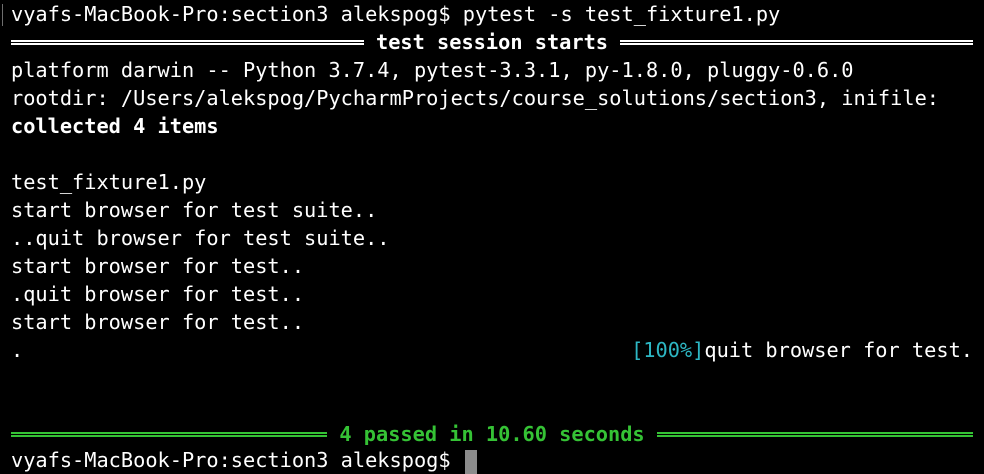 The width and height of the screenshot is (984, 474). I want to click on summary-line: 4 passed in 10.60 seconds, so click(492, 434).